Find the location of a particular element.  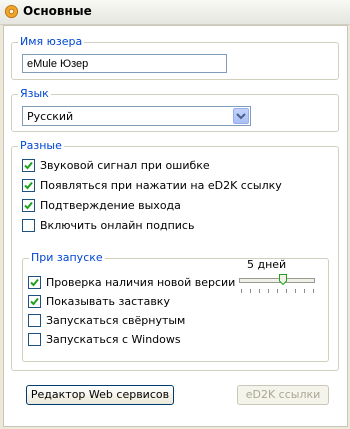

ed2k-links-button: eD2K ссылки is located at coordinates (283, 395).